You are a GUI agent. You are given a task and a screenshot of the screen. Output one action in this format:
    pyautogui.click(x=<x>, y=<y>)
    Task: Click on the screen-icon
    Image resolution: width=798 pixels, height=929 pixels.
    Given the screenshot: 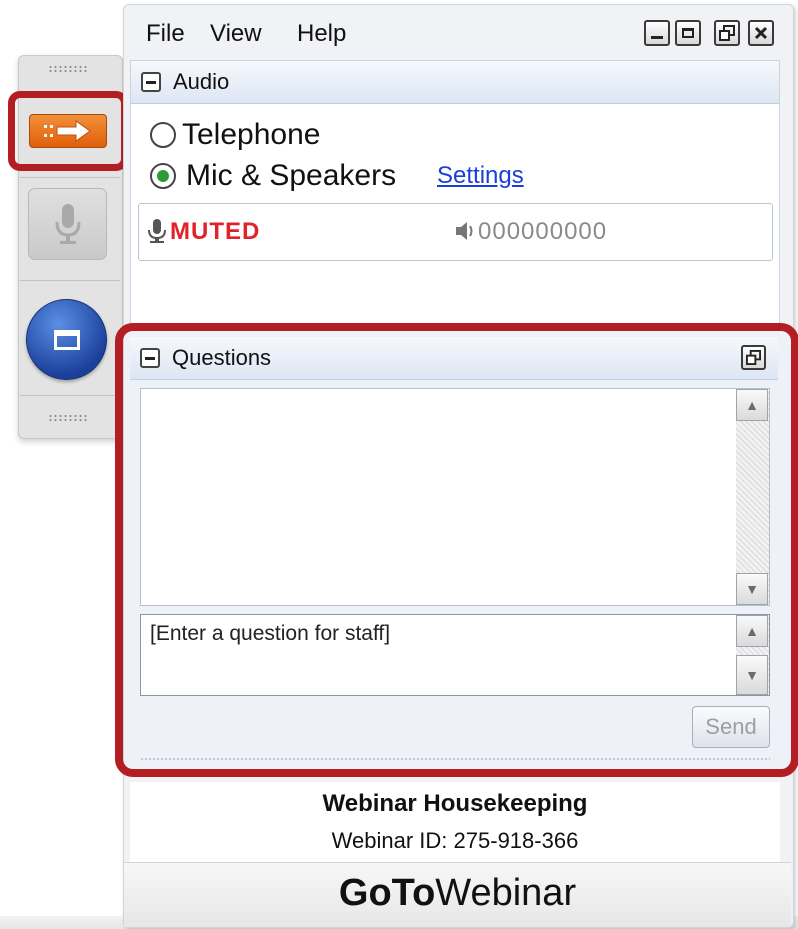 What is the action you would take?
    pyautogui.click(x=66, y=339)
    